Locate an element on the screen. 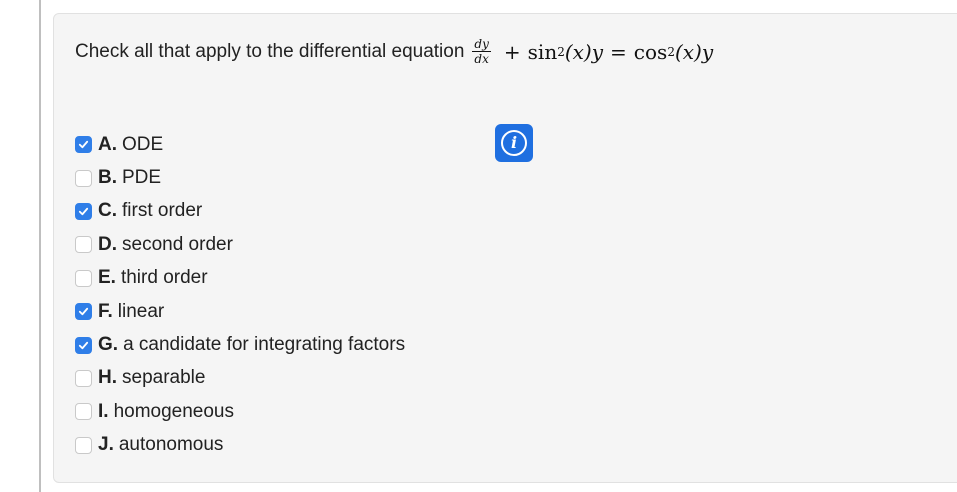 The width and height of the screenshot is (957, 492). cos-function: cos is located at coordinates (650, 51).